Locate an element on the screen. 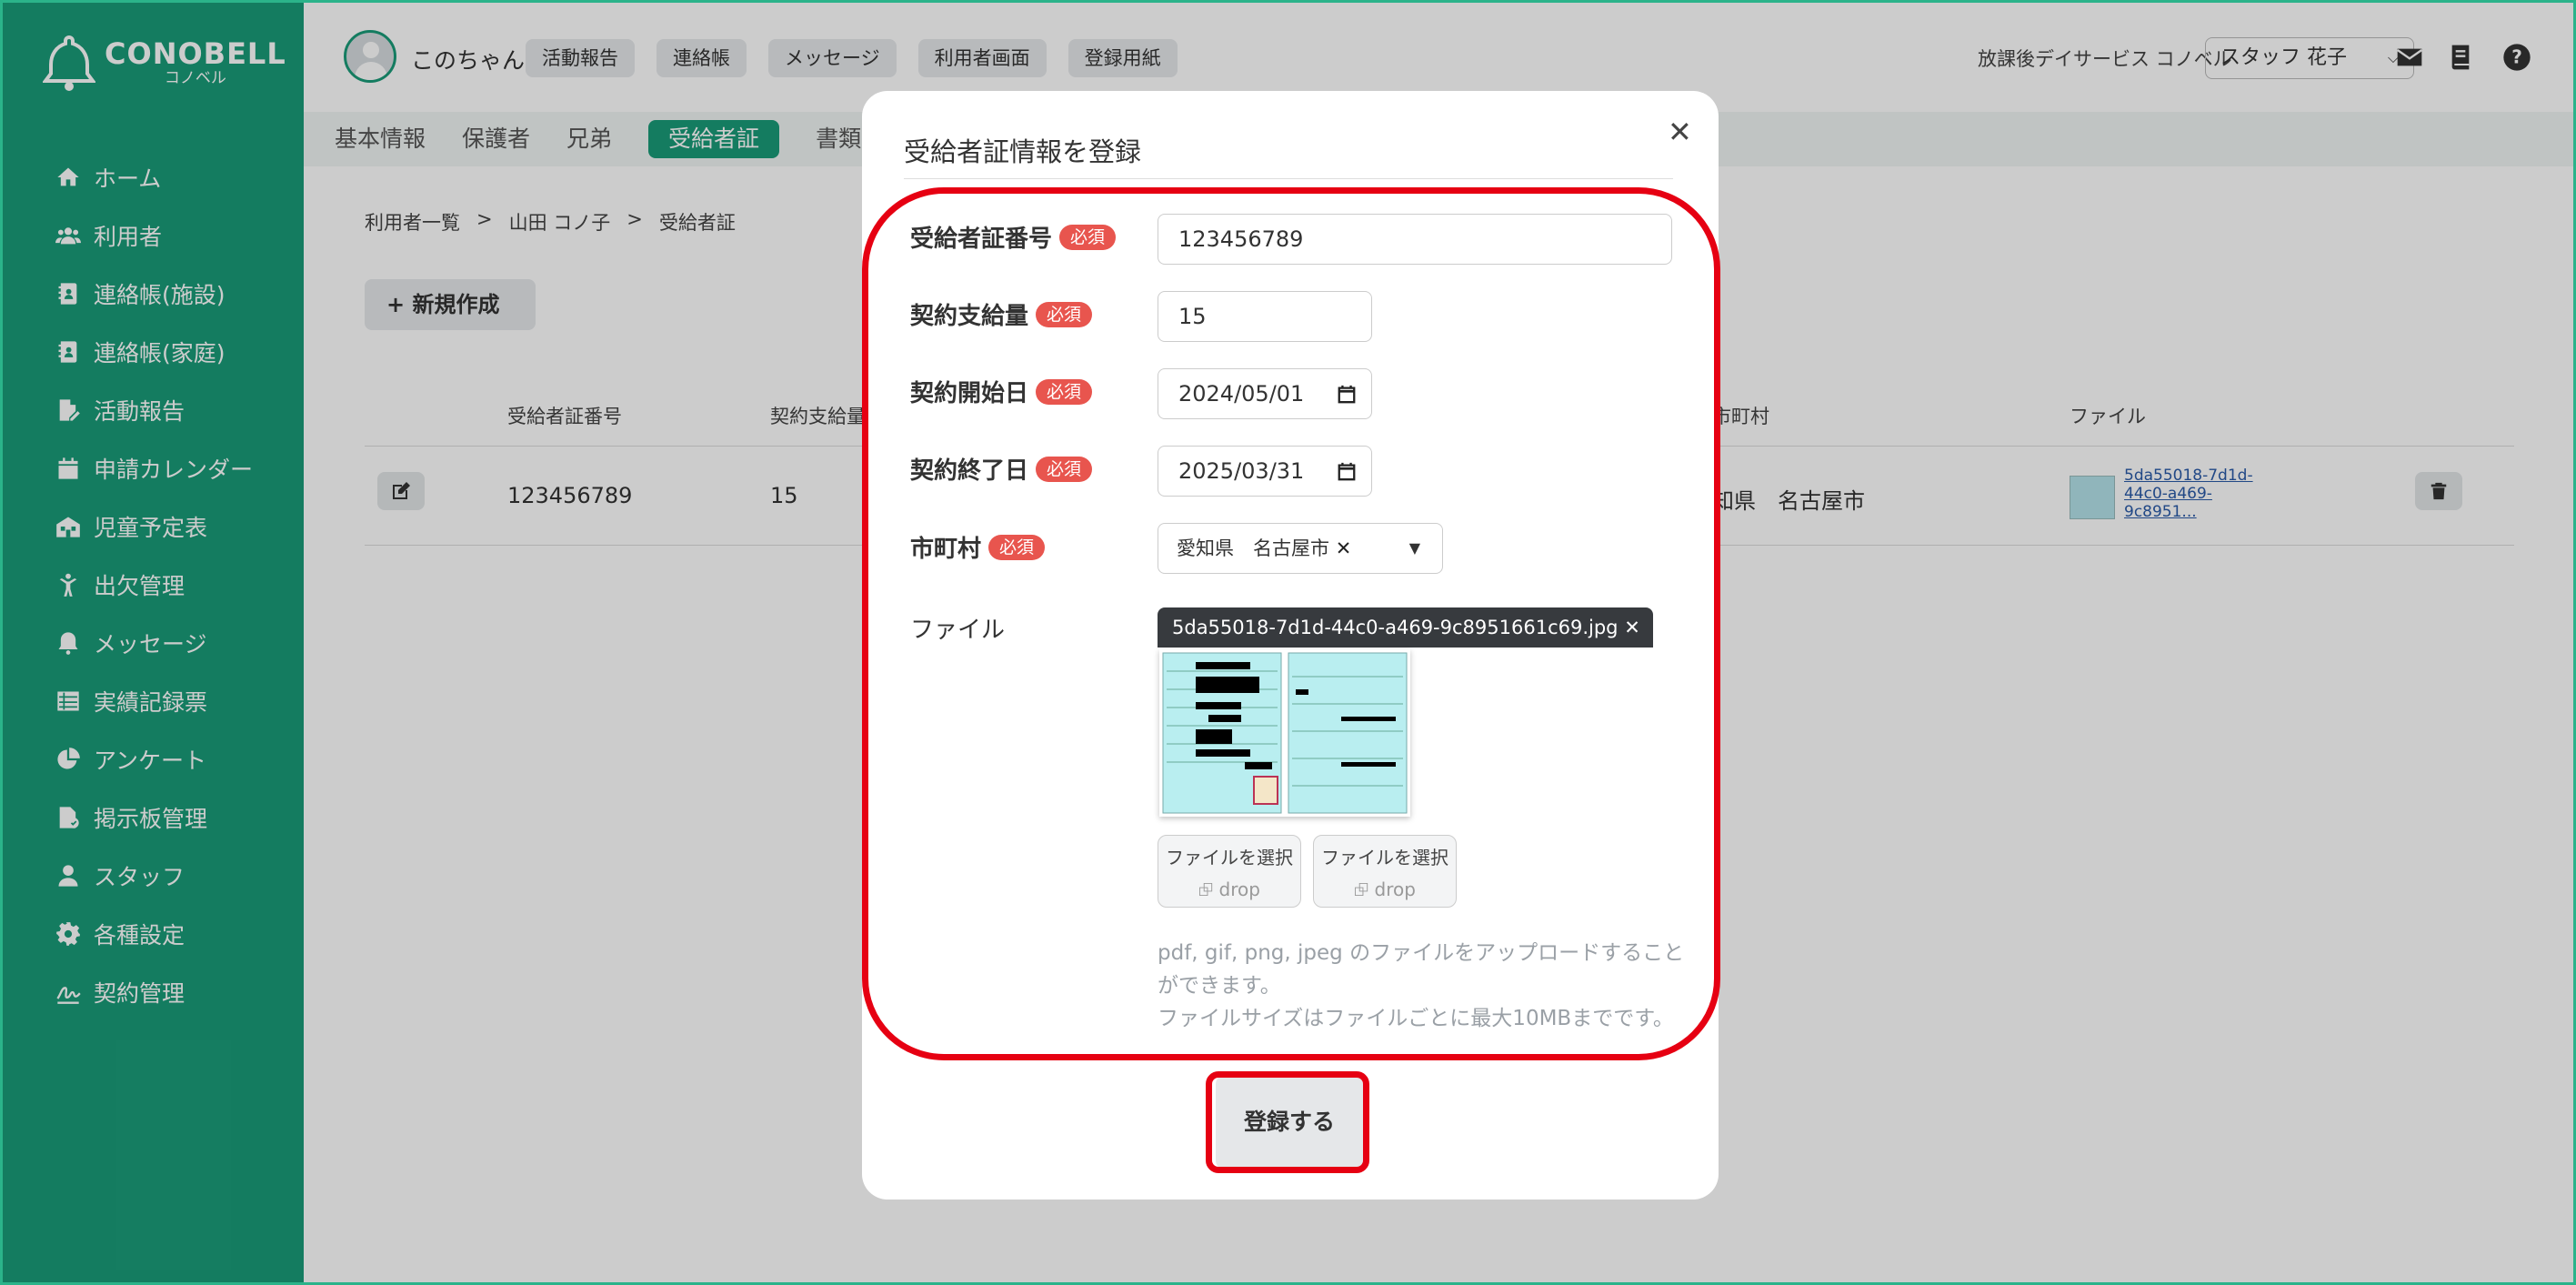 The height and width of the screenshot is (1285, 2576). field-label: 受給者証番号 is located at coordinates (981, 240).